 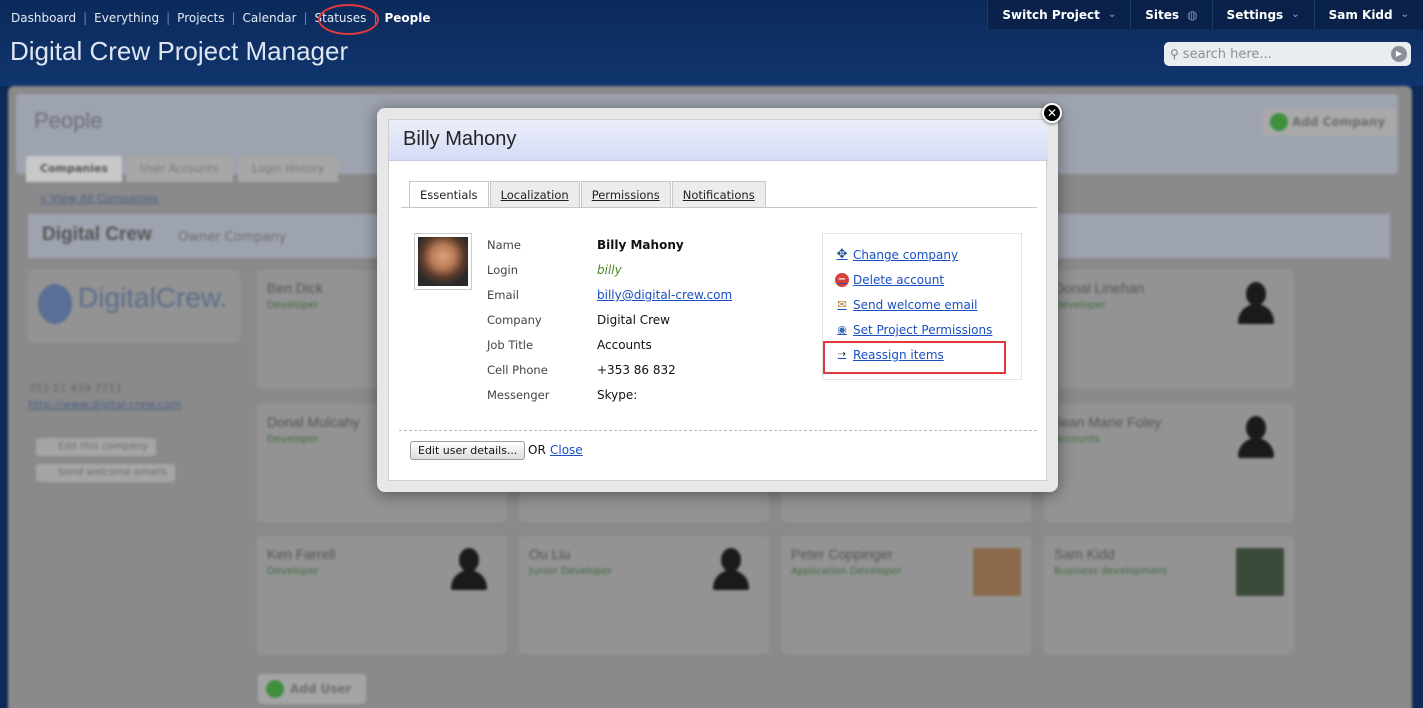 I want to click on people-highlight-ring, so click(x=348, y=19).